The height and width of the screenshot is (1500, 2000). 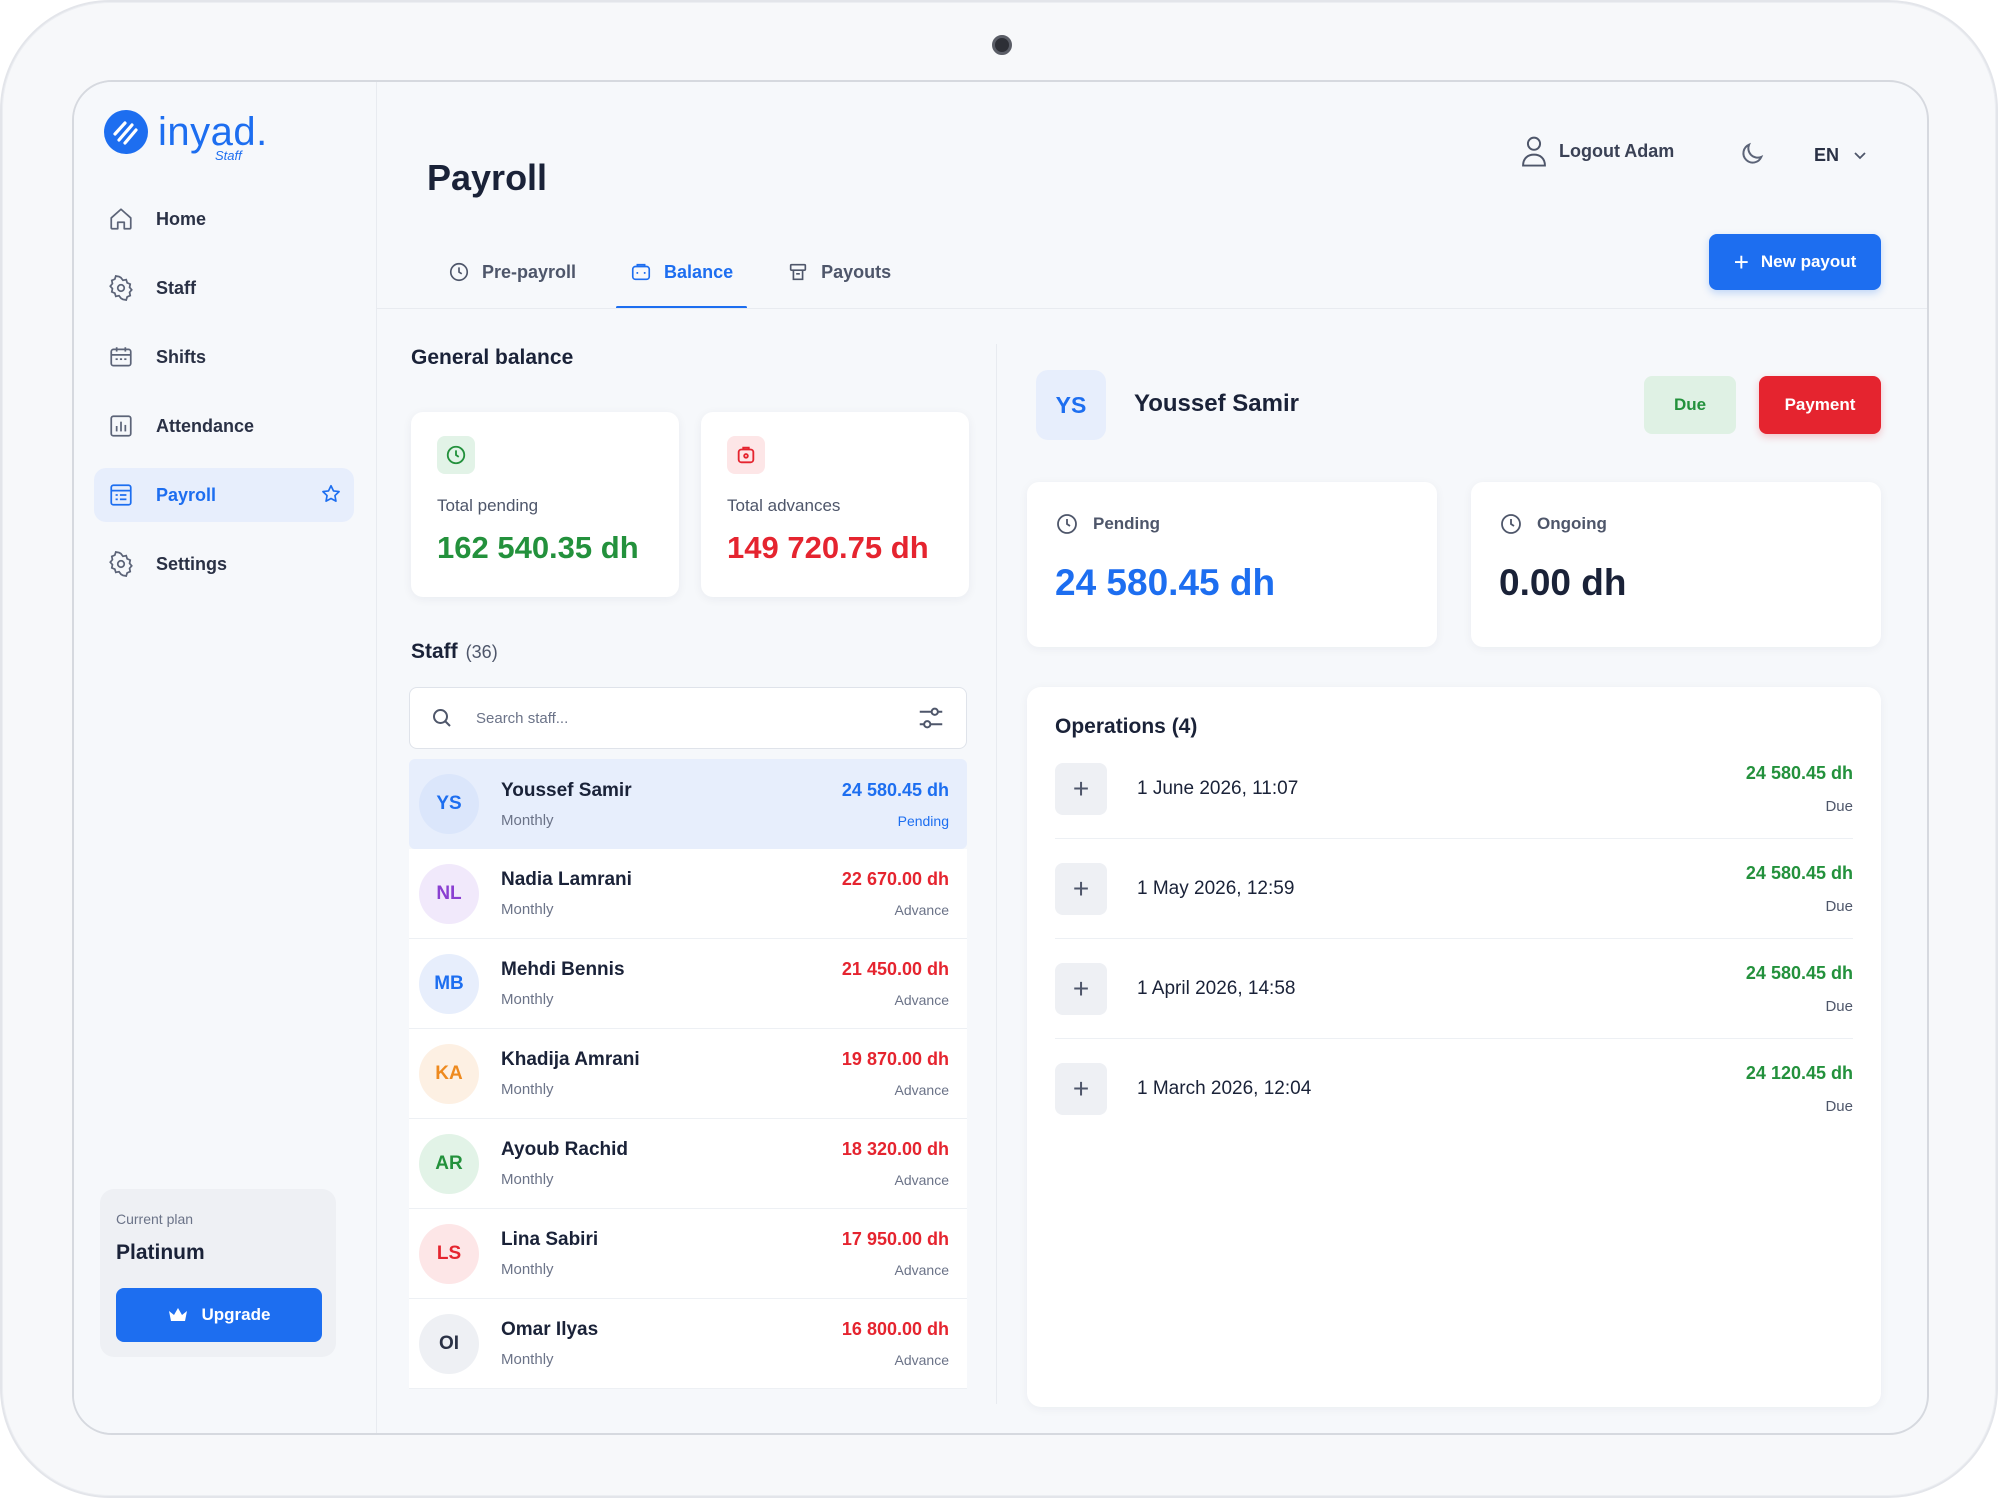 What do you see at coordinates (784, 505) in the screenshot?
I see `total-advances-label: Total advances` at bounding box center [784, 505].